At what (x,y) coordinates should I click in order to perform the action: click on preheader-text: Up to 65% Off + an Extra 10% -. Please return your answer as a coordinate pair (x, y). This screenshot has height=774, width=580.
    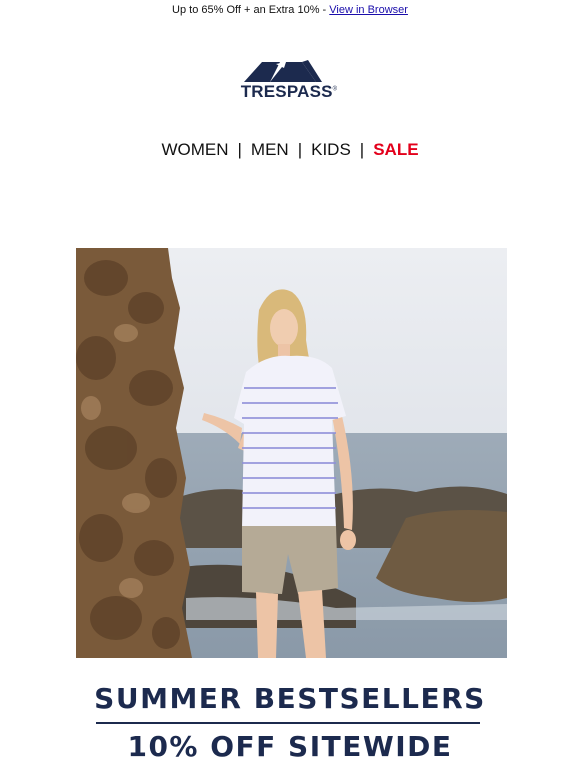
    Looking at the image, I should click on (251, 10).